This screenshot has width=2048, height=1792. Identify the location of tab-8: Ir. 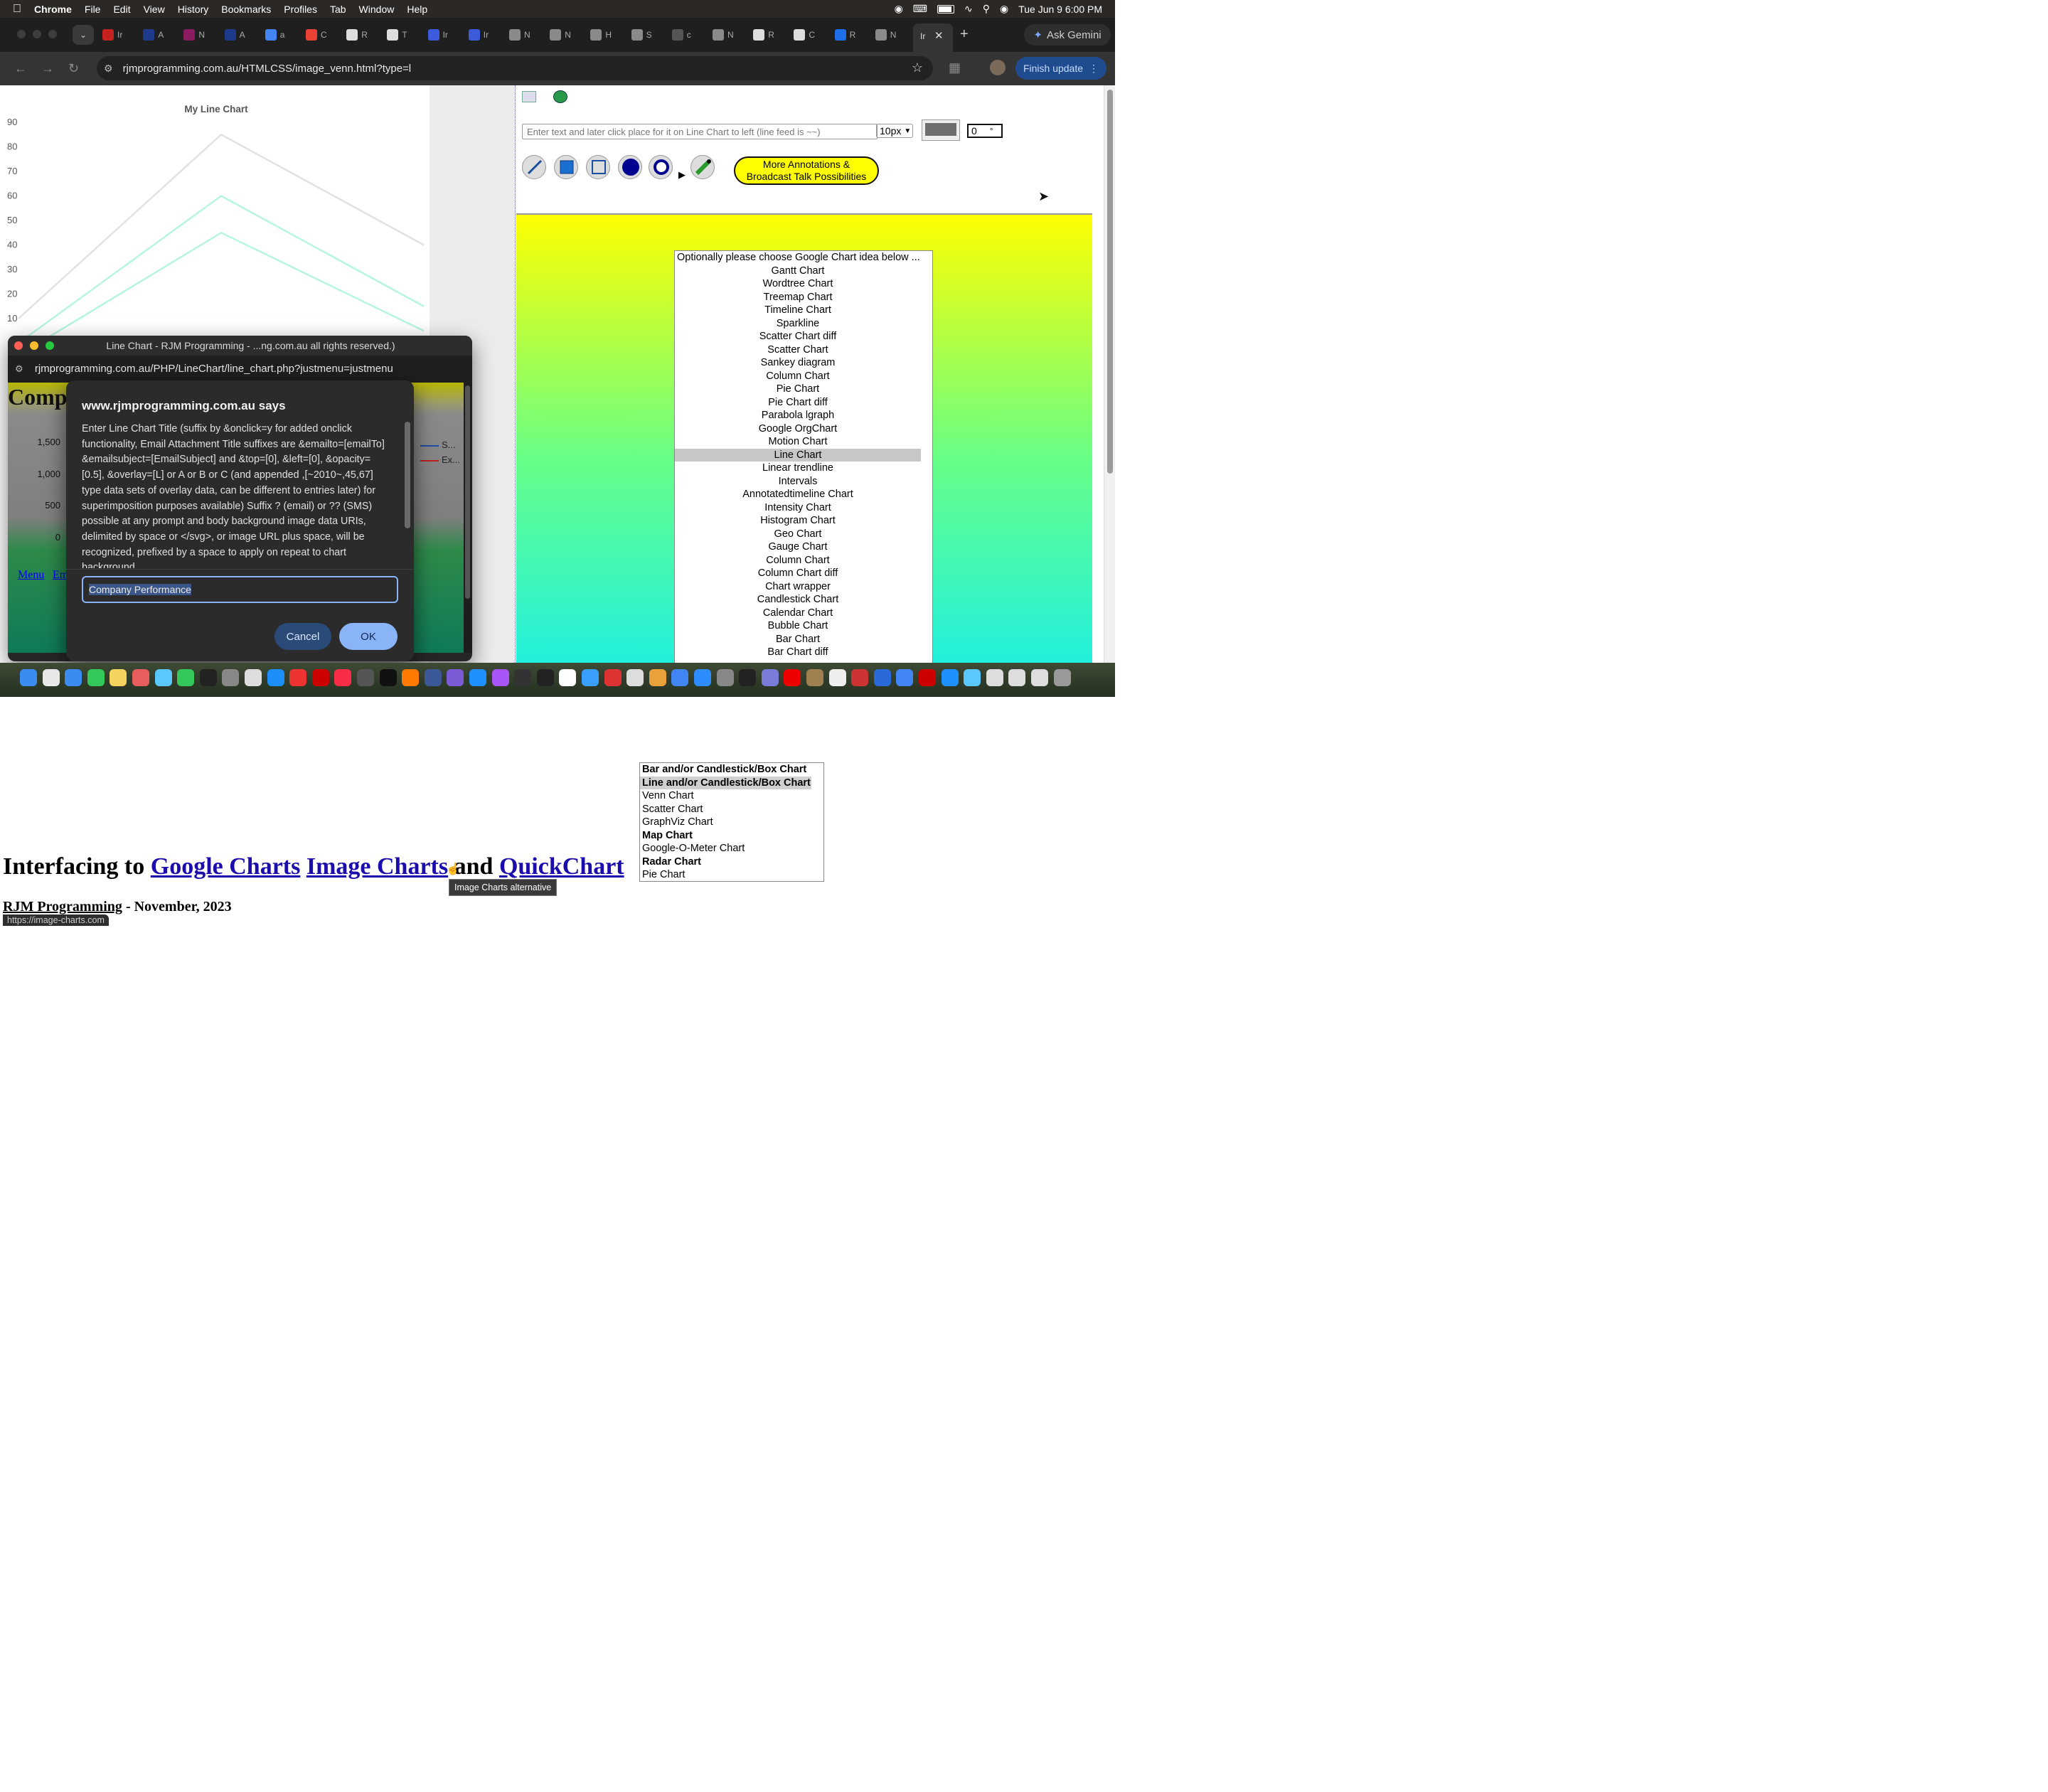
(446, 35).